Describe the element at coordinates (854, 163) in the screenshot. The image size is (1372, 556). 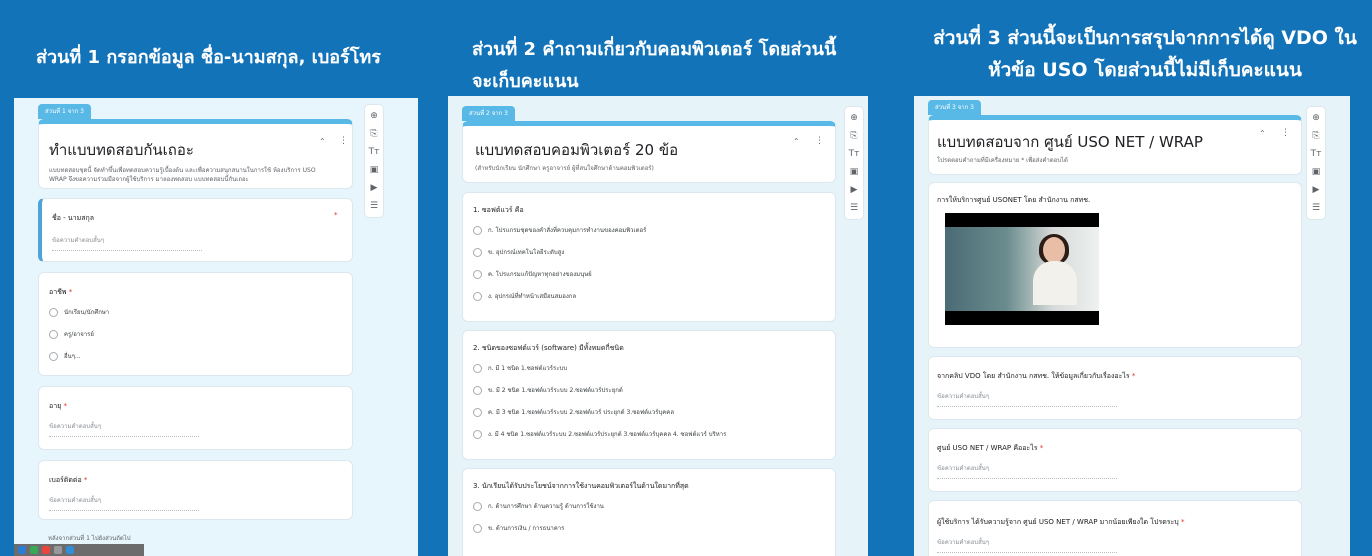
I see `editor-toolbar: ⊕ ⎘ Tт ▣ ▶ ☰` at that location.